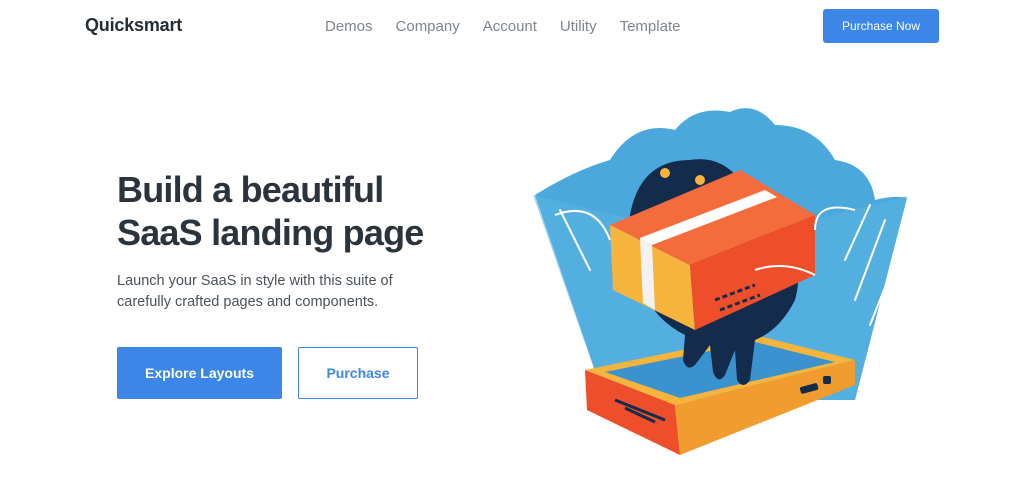 The height and width of the screenshot is (496, 1024). I want to click on purchase-button: Purchase, so click(358, 373).